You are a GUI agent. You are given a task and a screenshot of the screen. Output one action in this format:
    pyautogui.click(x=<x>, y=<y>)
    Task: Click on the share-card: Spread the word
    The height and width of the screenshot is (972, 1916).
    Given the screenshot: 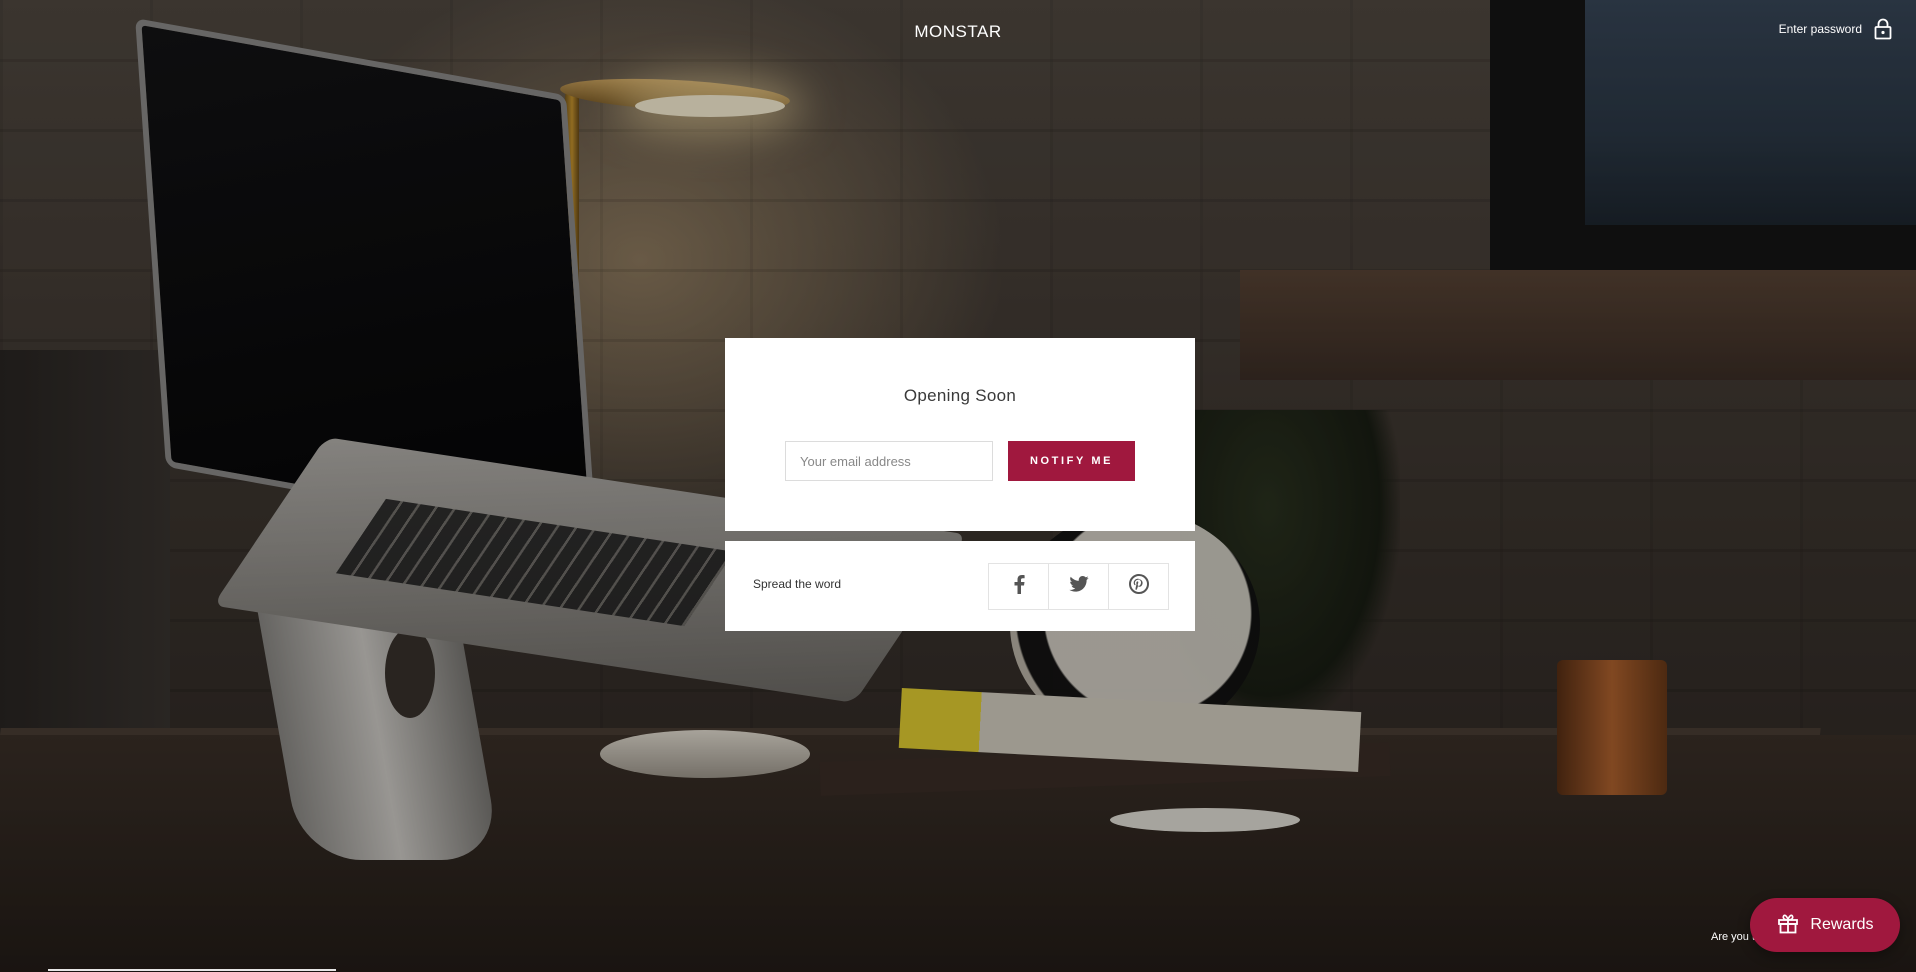 What is the action you would take?
    pyautogui.click(x=960, y=586)
    